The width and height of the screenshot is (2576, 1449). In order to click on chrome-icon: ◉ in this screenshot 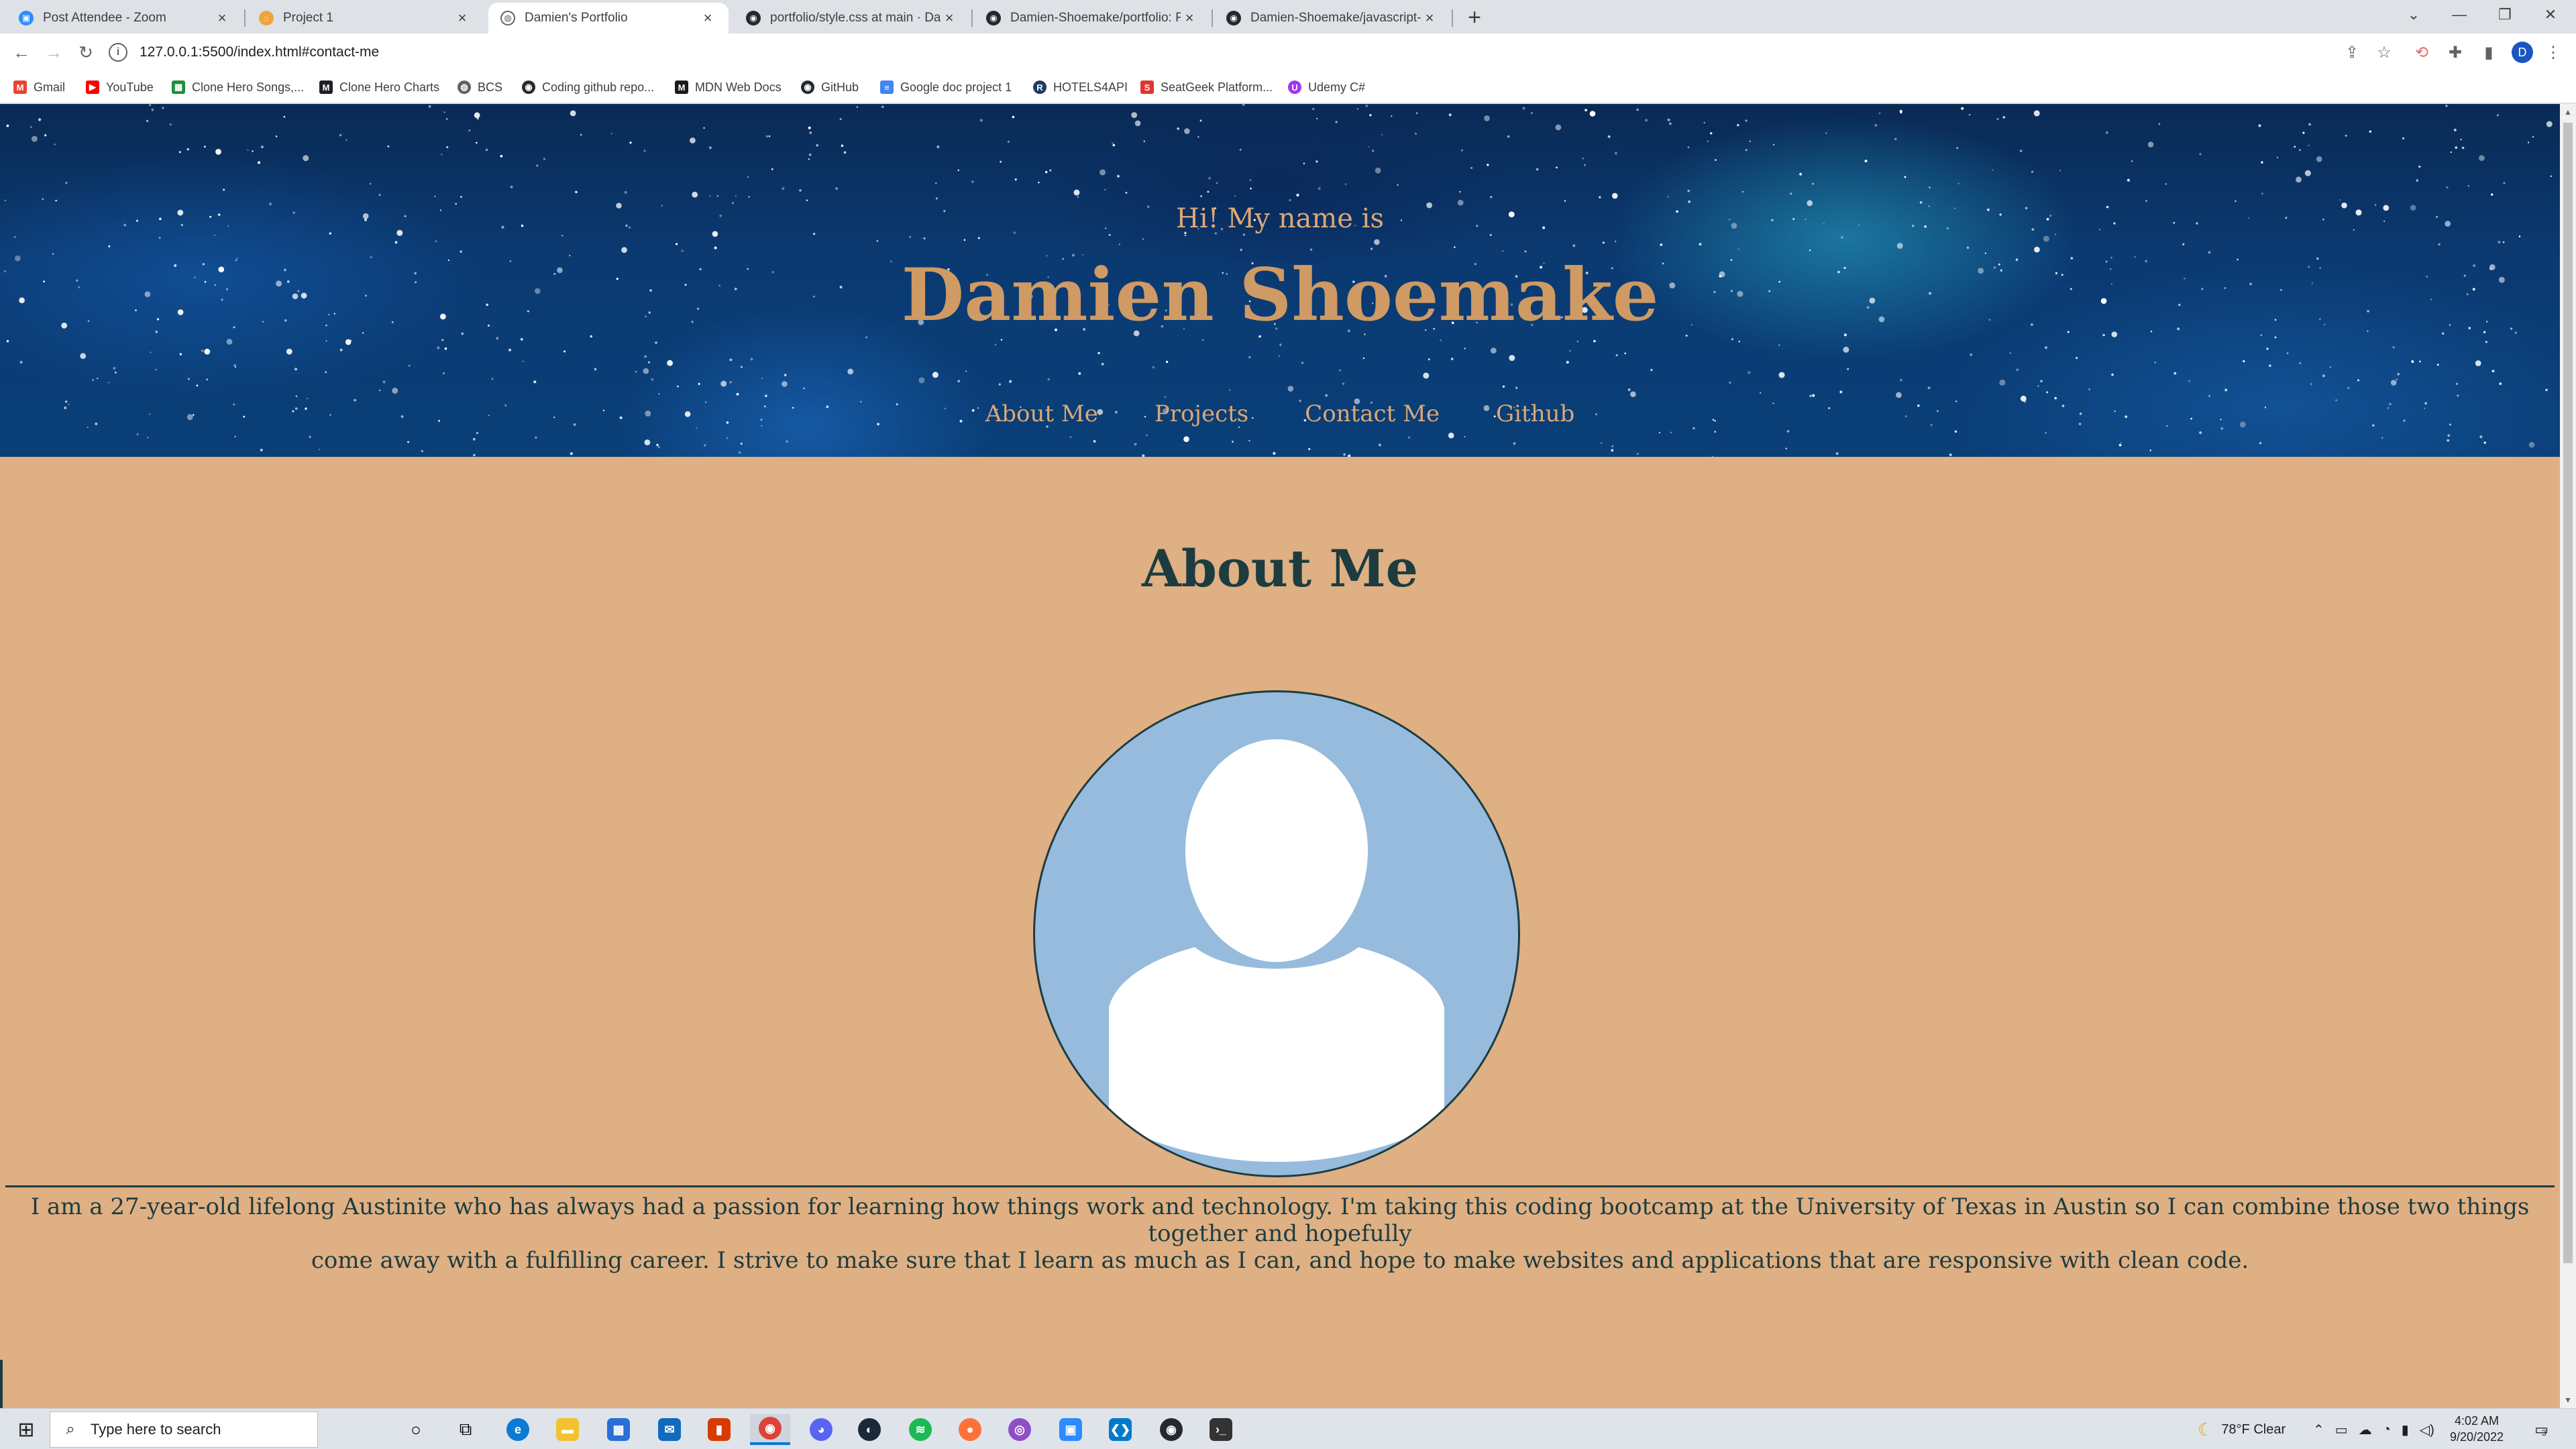, I will do `click(770, 1428)`.